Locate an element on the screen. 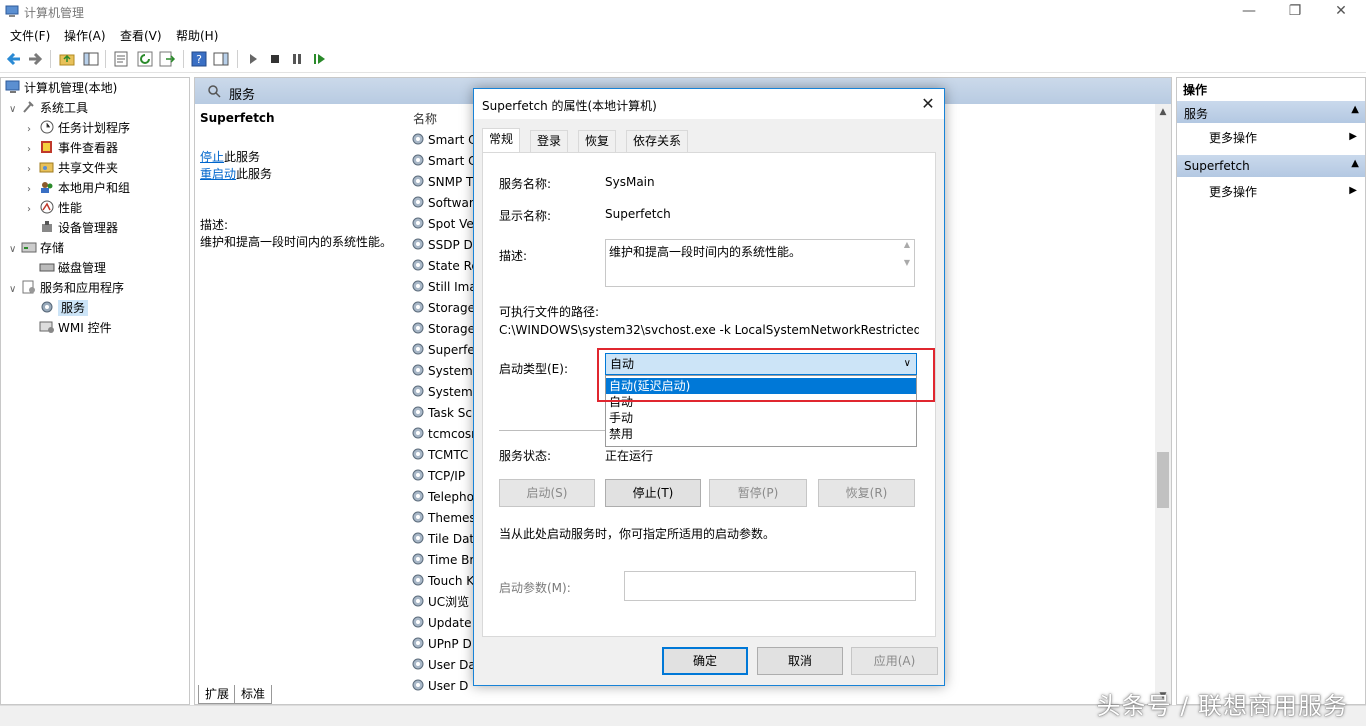  help-icon: ? is located at coordinates (199, 59).